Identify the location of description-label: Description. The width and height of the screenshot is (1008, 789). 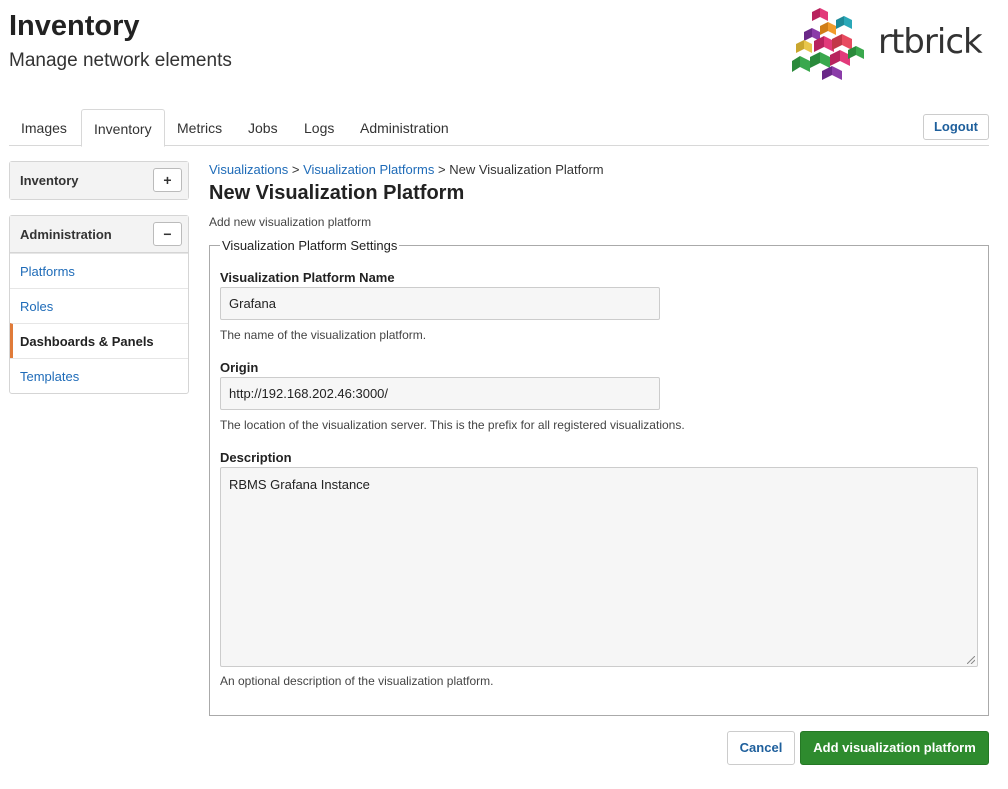
(256, 457).